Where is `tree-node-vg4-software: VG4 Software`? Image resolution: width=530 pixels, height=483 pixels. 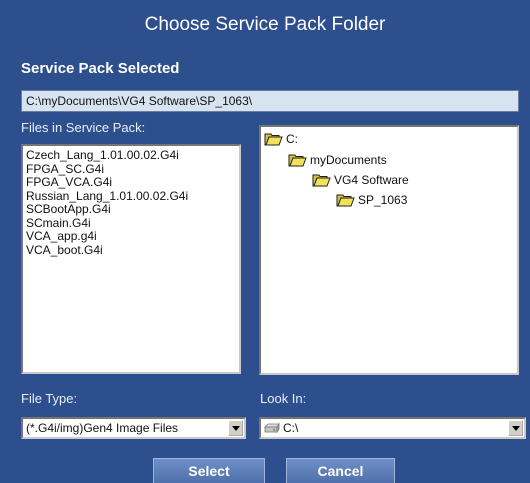 tree-node-vg4-software: VG4 Software is located at coordinates (360, 180).